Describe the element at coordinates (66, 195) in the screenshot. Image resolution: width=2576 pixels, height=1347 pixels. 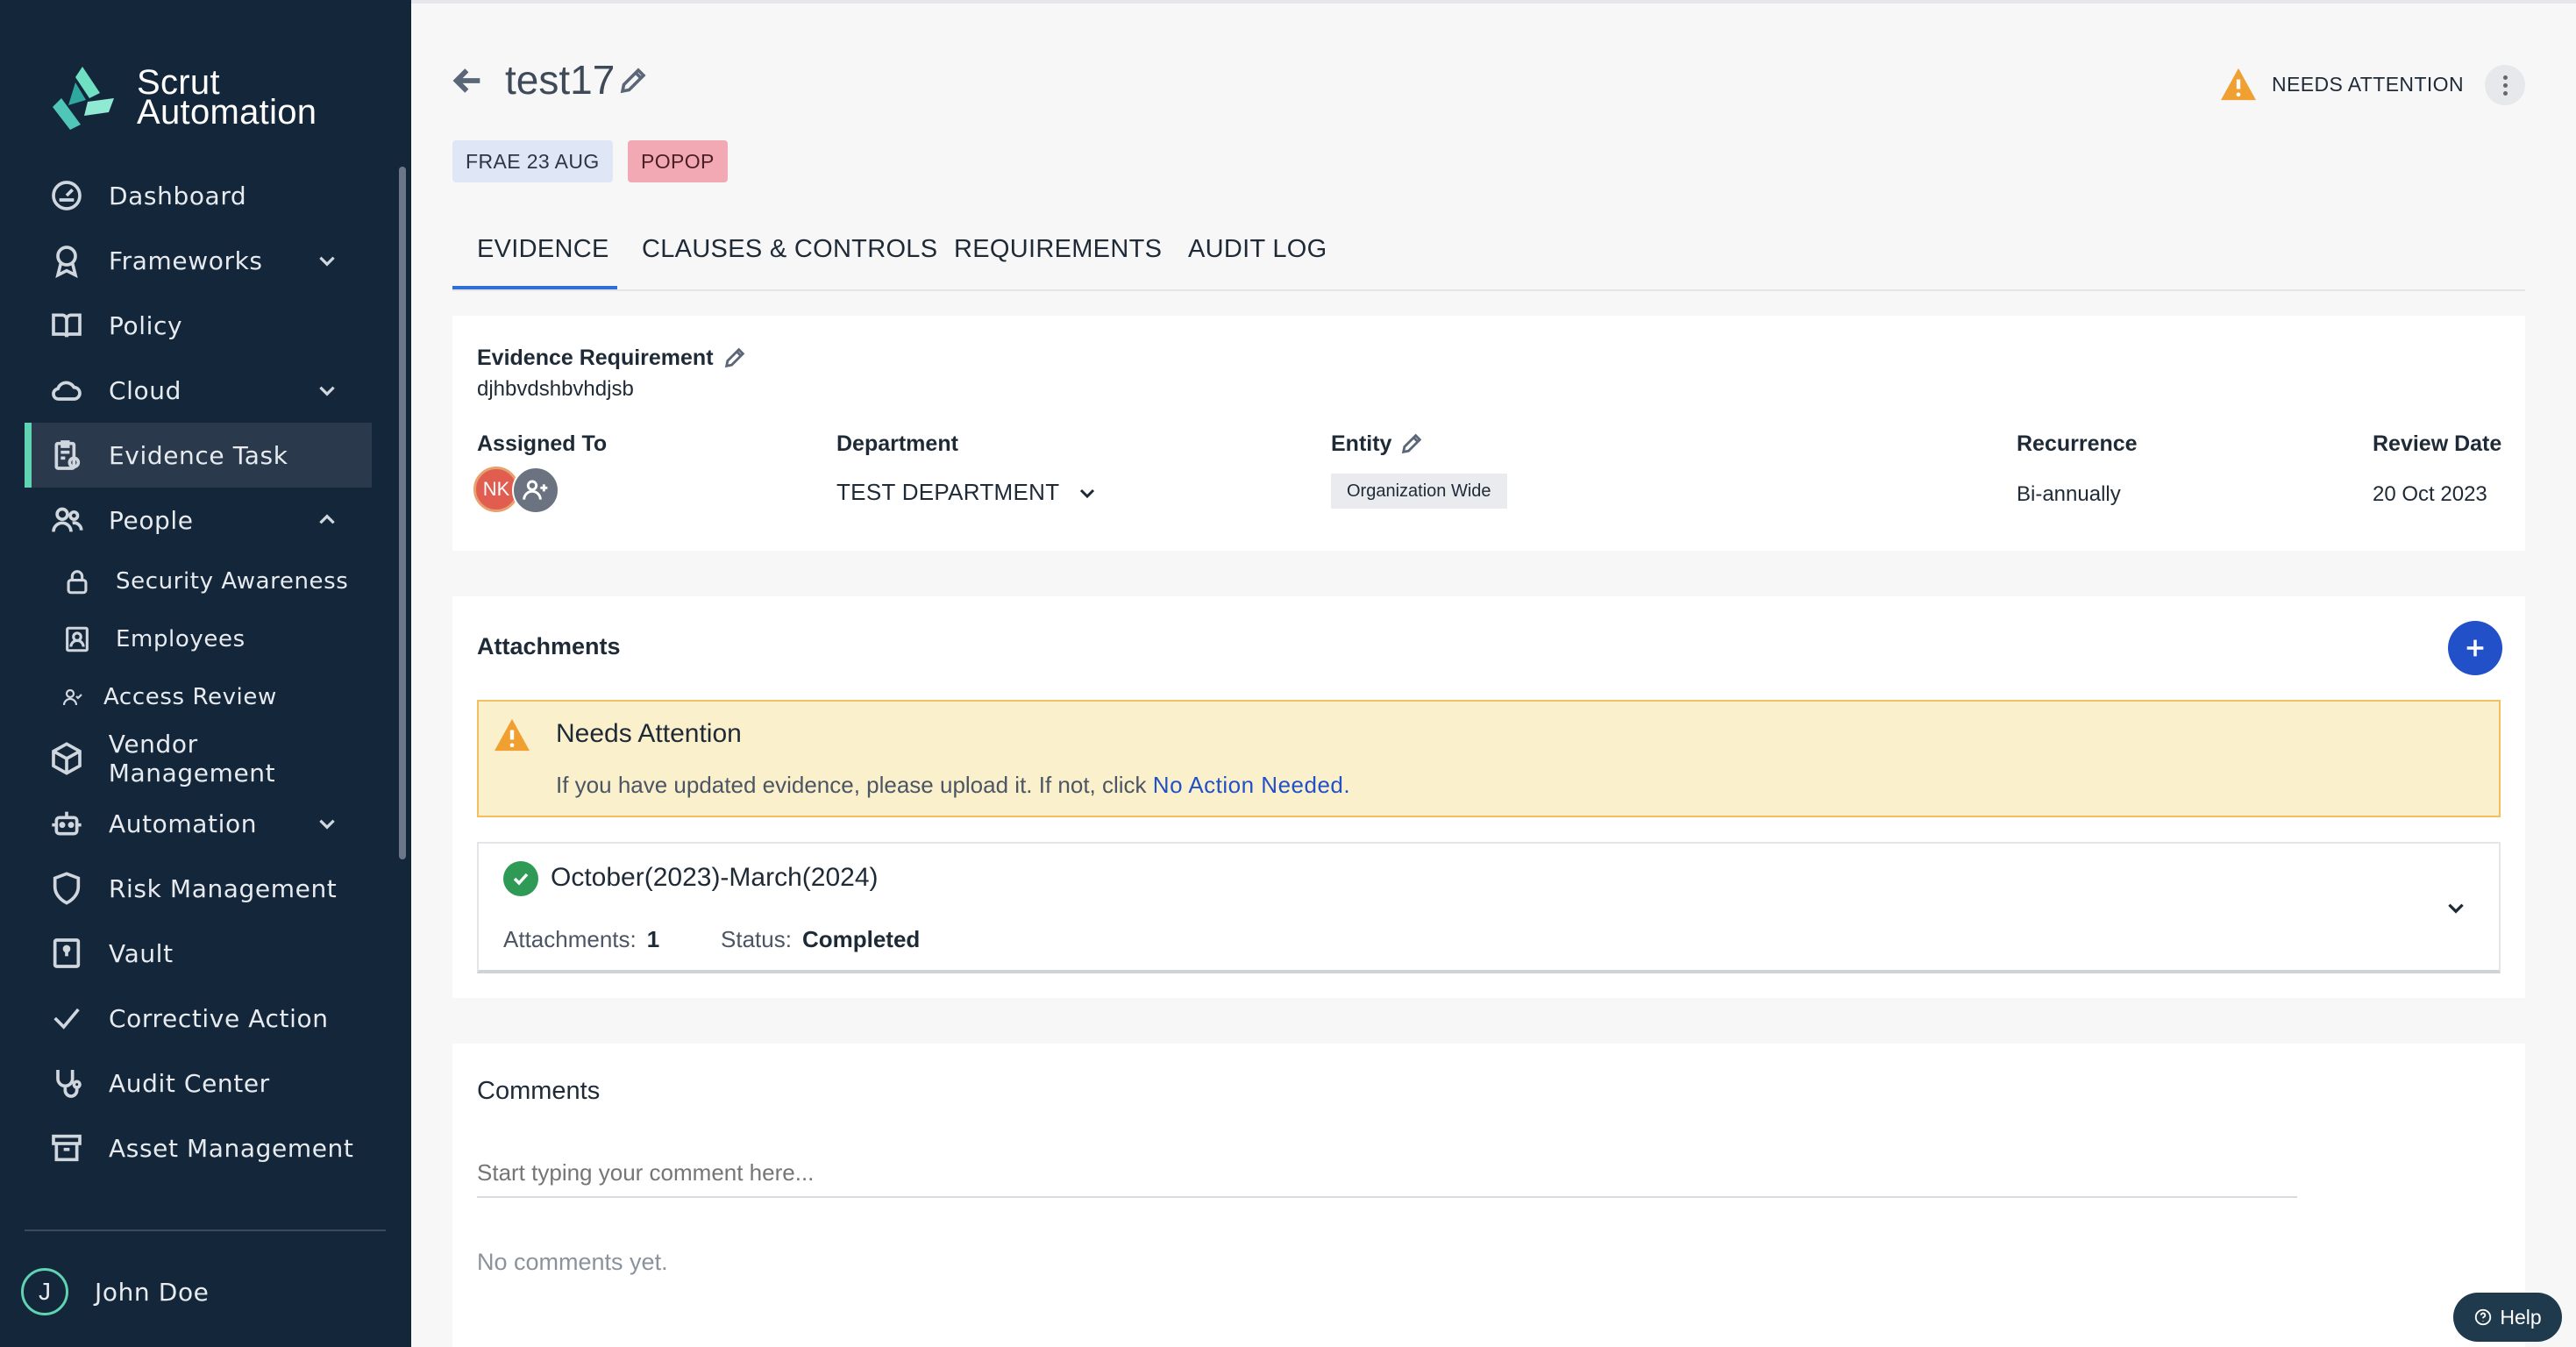
I see `dashboard-icon` at that location.